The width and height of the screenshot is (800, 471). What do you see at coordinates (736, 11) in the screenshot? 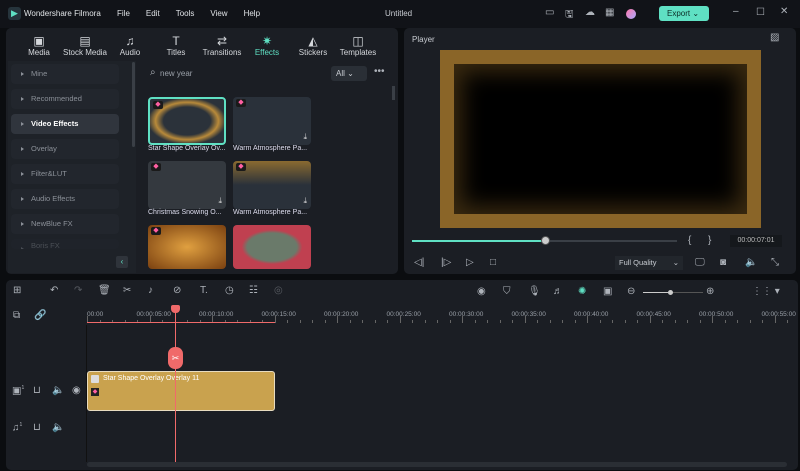
I see `minimize-icon: –` at bounding box center [736, 11].